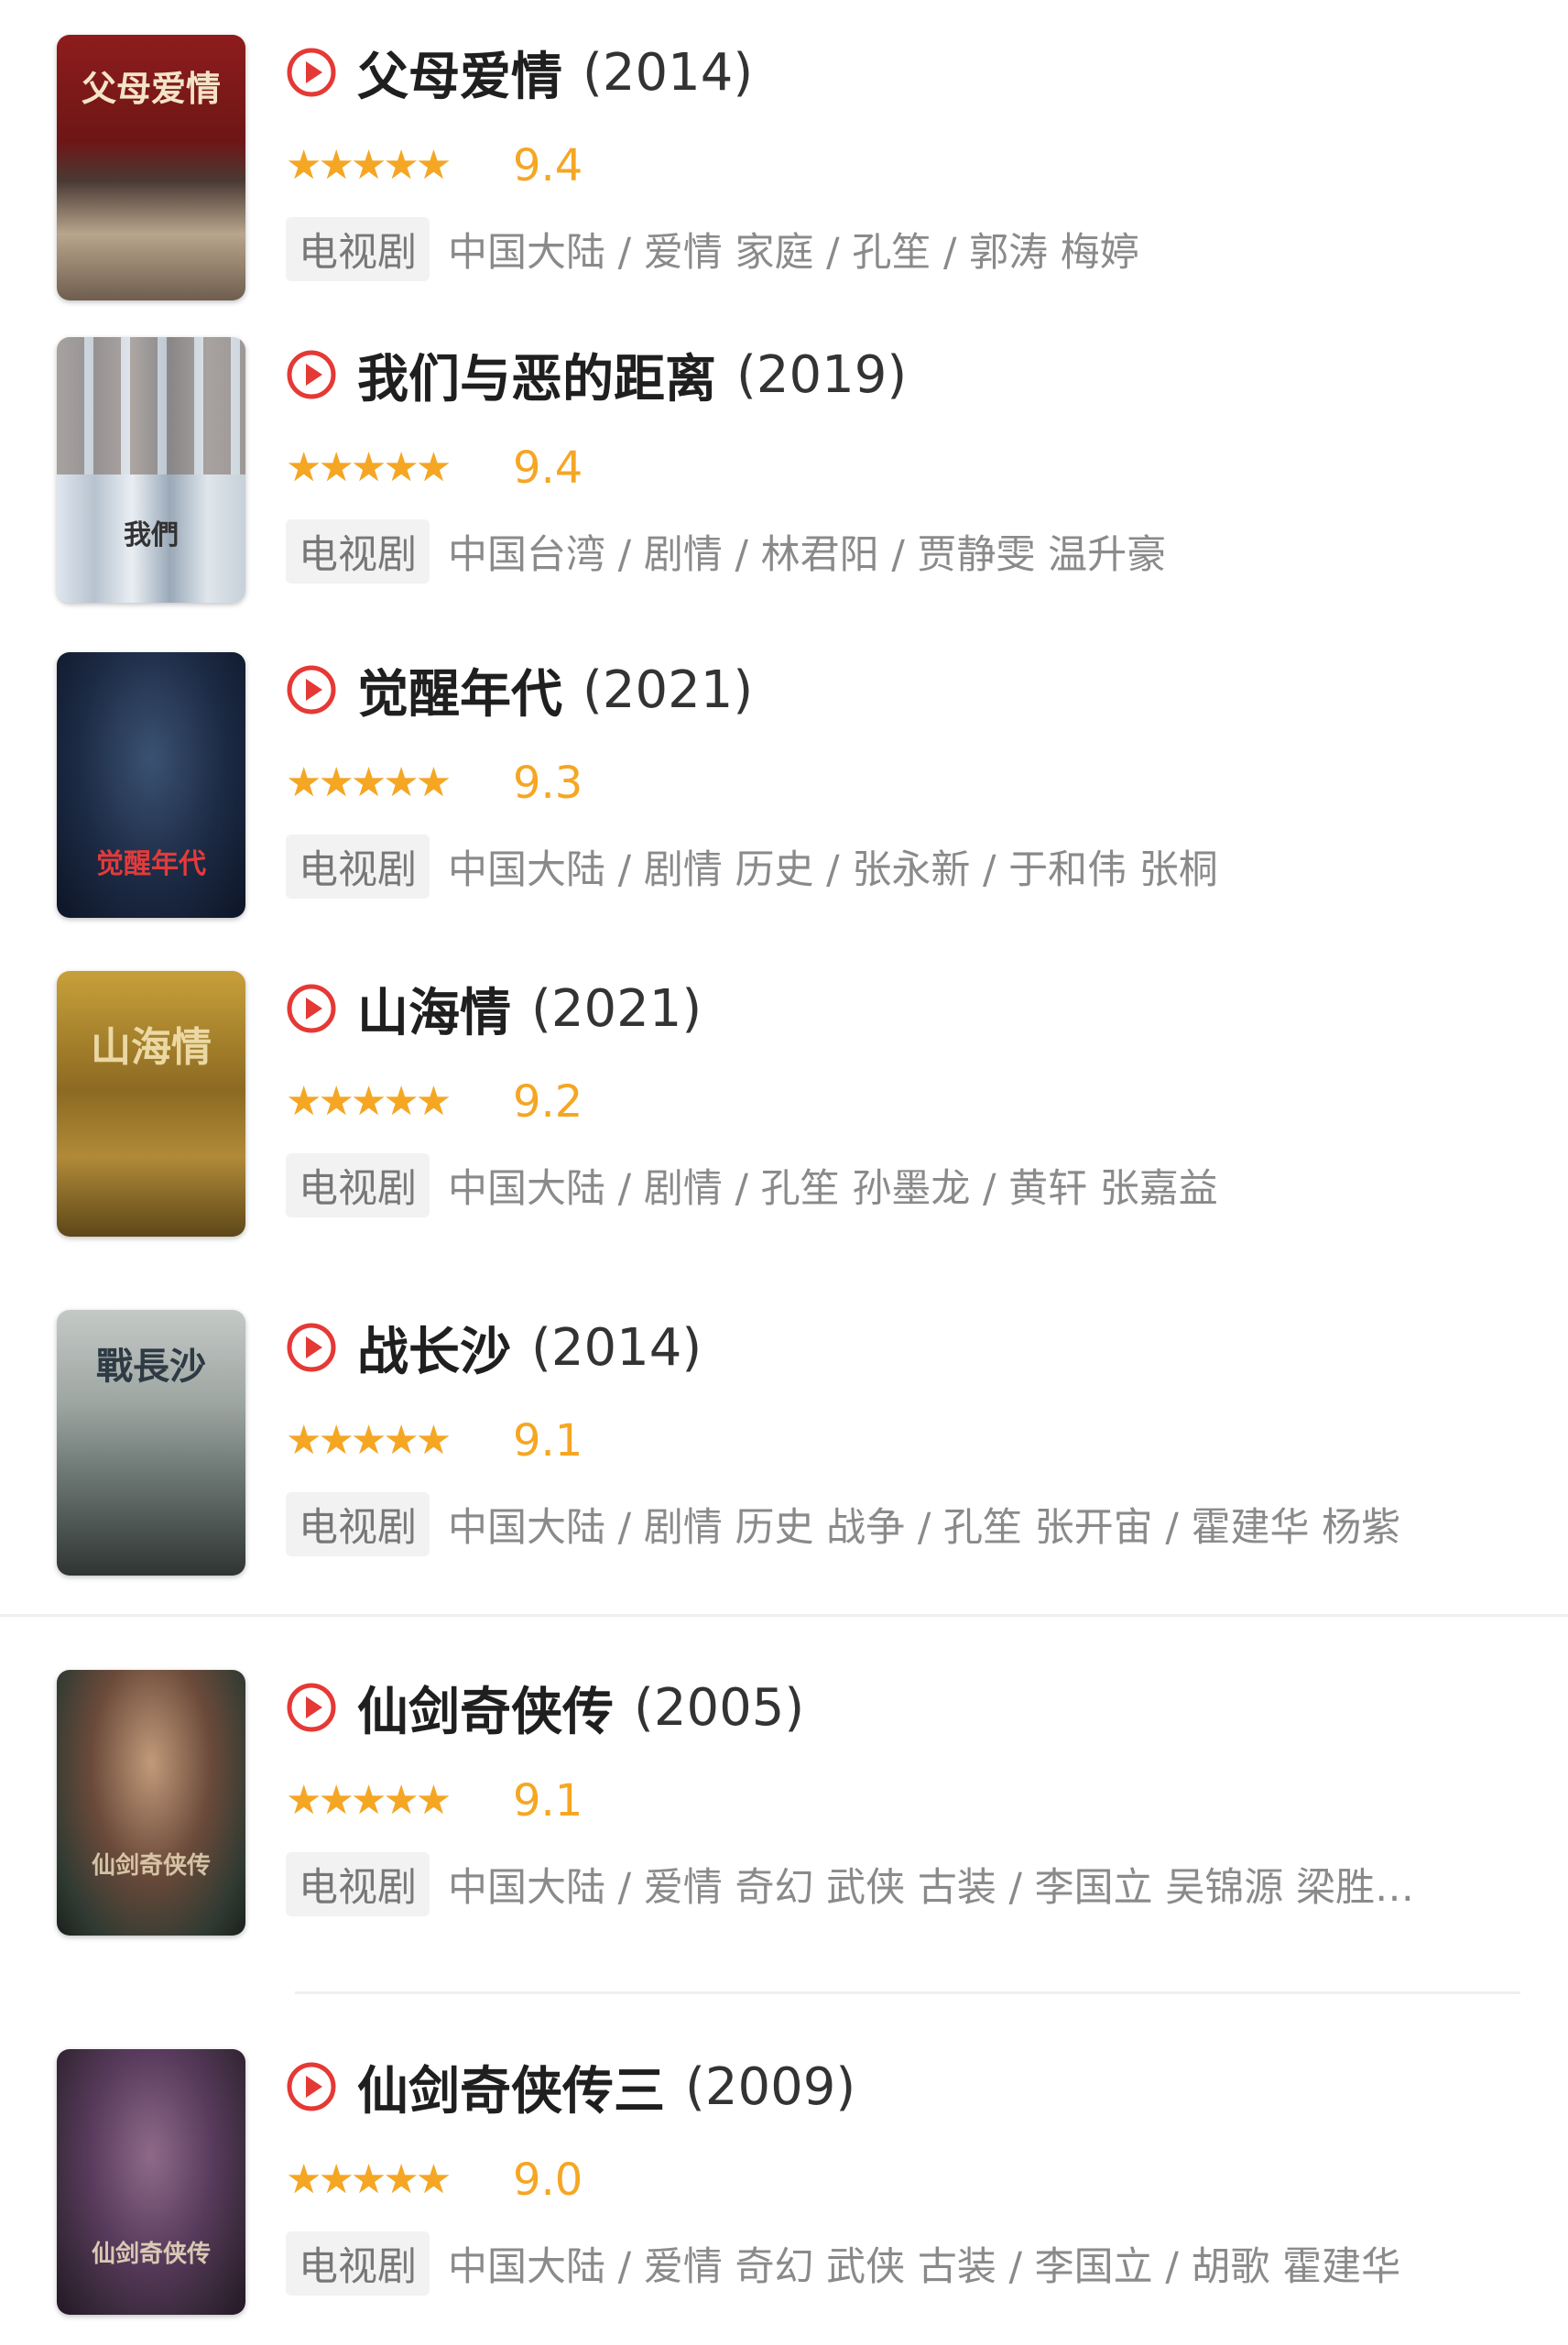  Describe the element at coordinates (151, 1047) in the screenshot. I see `poster-title: 山海情` at that location.